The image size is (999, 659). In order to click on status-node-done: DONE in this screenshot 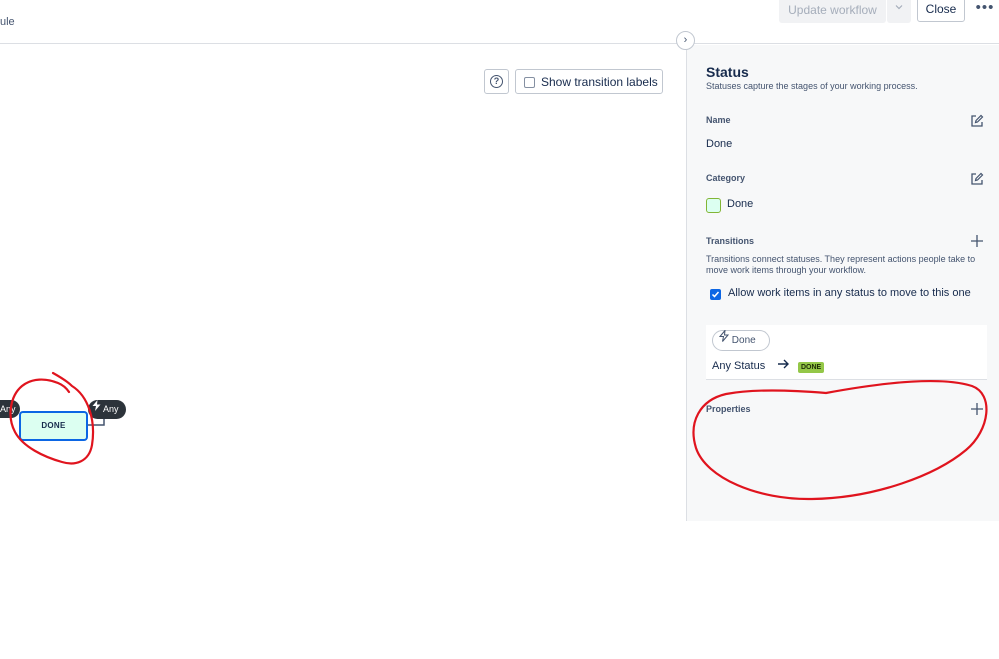, I will do `click(53, 426)`.